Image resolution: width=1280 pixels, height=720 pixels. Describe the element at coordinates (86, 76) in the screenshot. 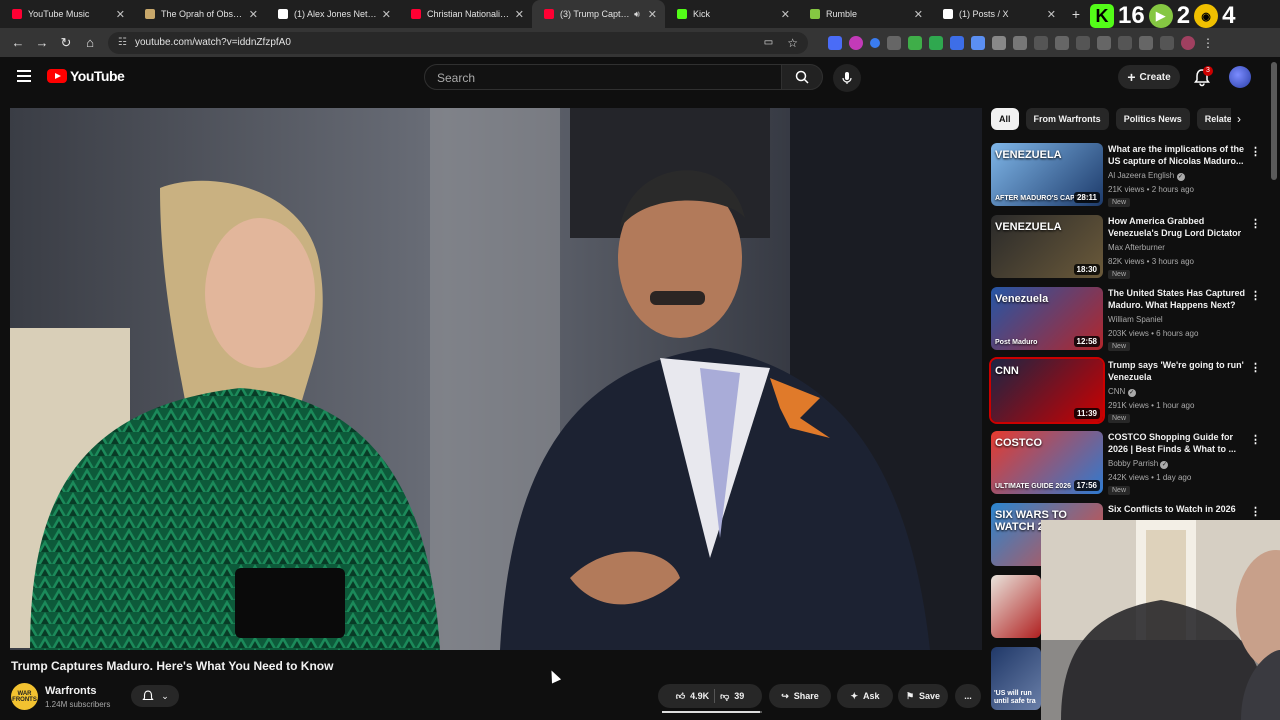

I see `youtube-logo: YouTube` at that location.